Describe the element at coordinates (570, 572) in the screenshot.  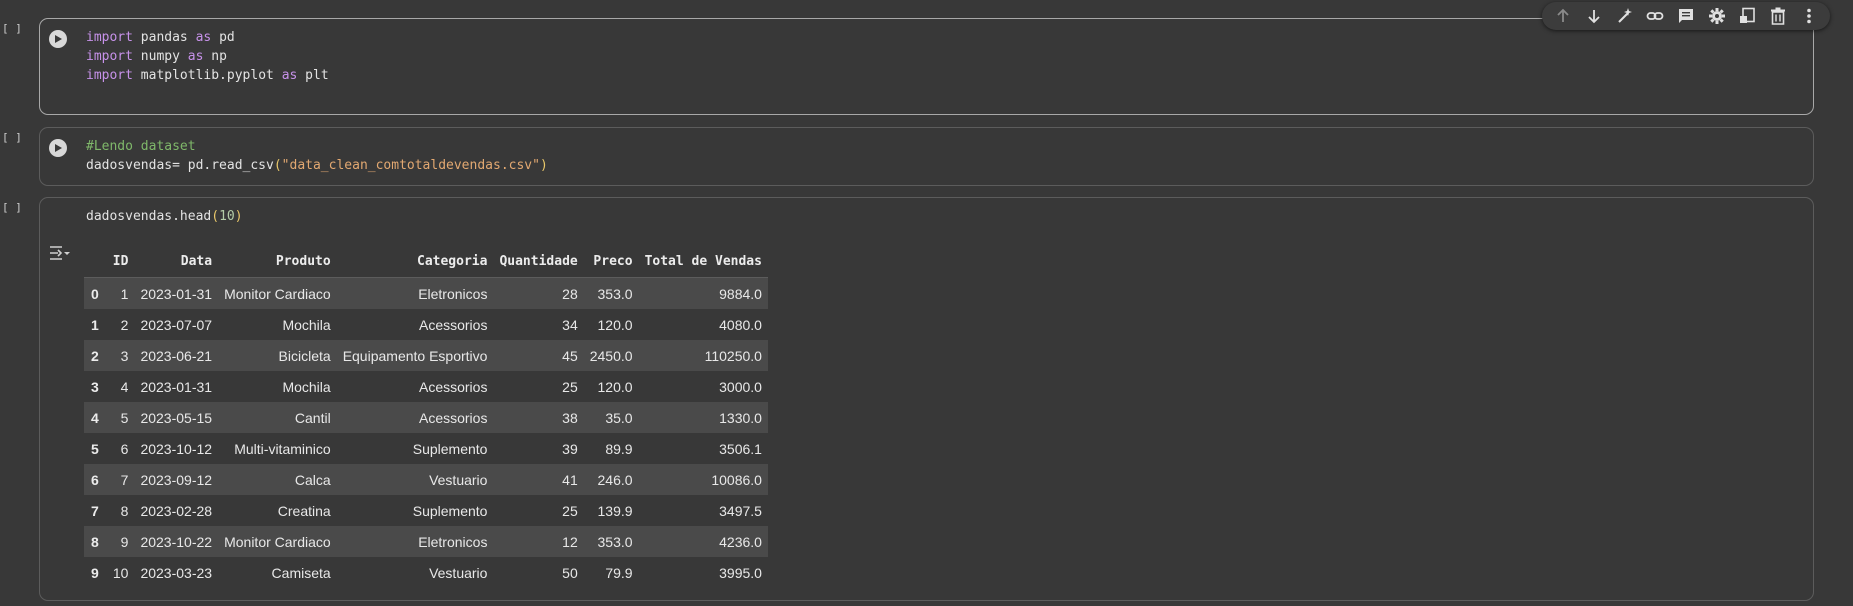
I see `cell-quantidade: 50` at that location.